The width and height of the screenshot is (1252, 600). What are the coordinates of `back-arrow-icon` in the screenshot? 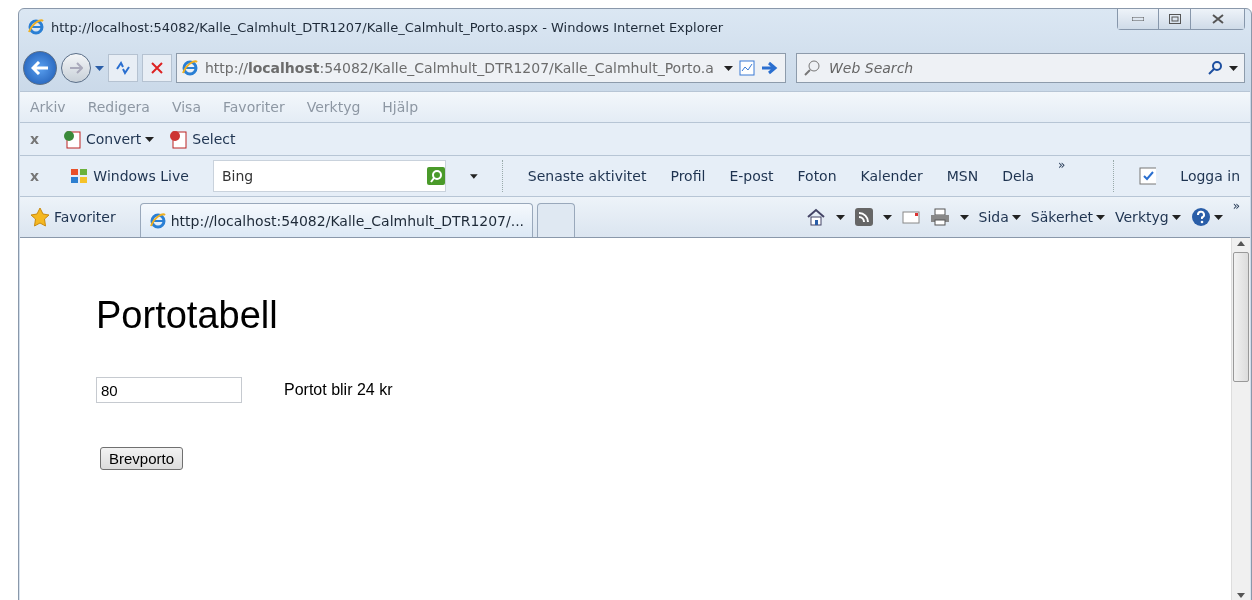 It's located at (40, 68).